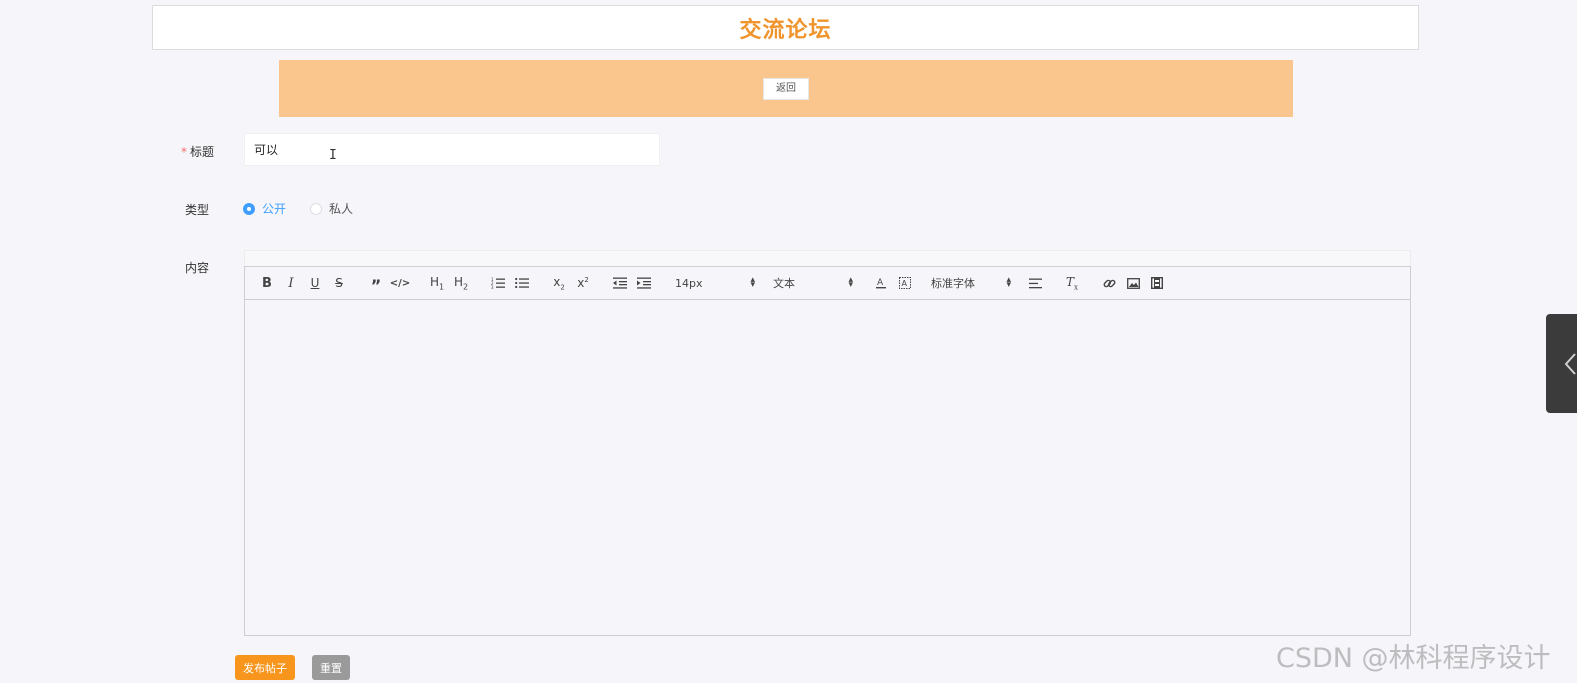 The height and width of the screenshot is (683, 1577). Describe the element at coordinates (461, 283) in the screenshot. I see `header-2-icon: H2` at that location.